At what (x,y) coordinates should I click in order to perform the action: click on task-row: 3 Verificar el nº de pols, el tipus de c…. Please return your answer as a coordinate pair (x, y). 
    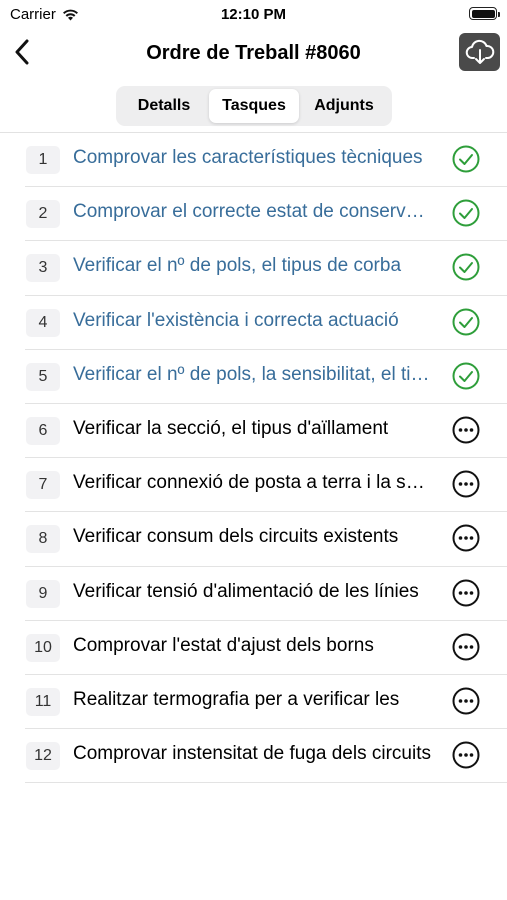
    Looking at the image, I should click on (266, 268).